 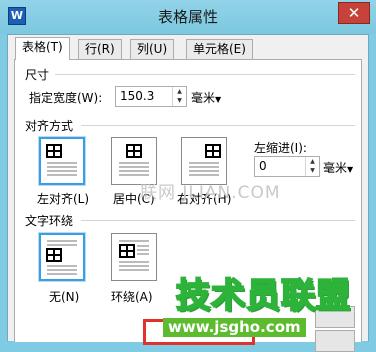 I want to click on wrap-group-divider, so click(x=218, y=220).